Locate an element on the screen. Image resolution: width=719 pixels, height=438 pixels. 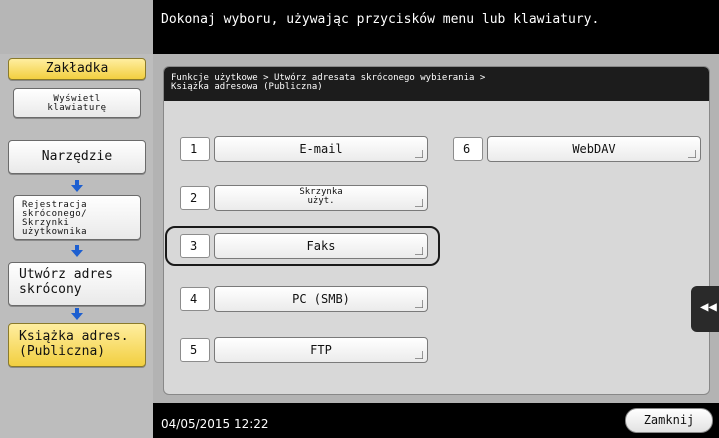
dest-number-4: 4 is located at coordinates (195, 299).